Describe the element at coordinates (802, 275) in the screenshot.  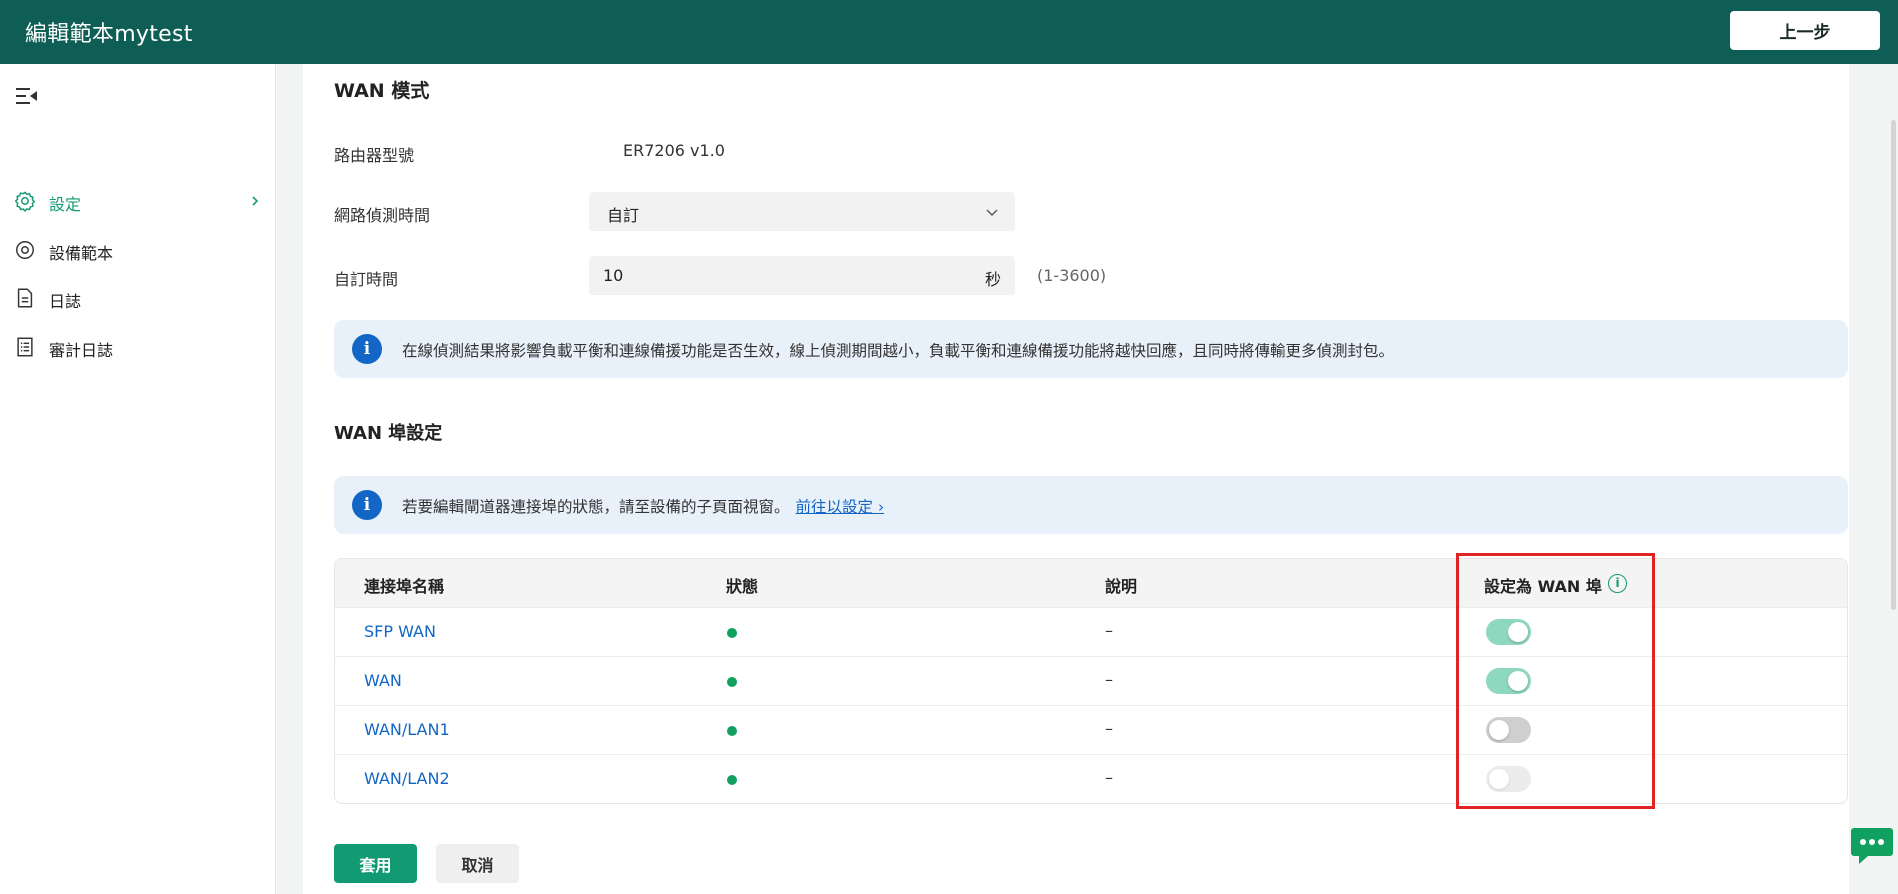
I see `custom-time-input: 10 秒` at that location.